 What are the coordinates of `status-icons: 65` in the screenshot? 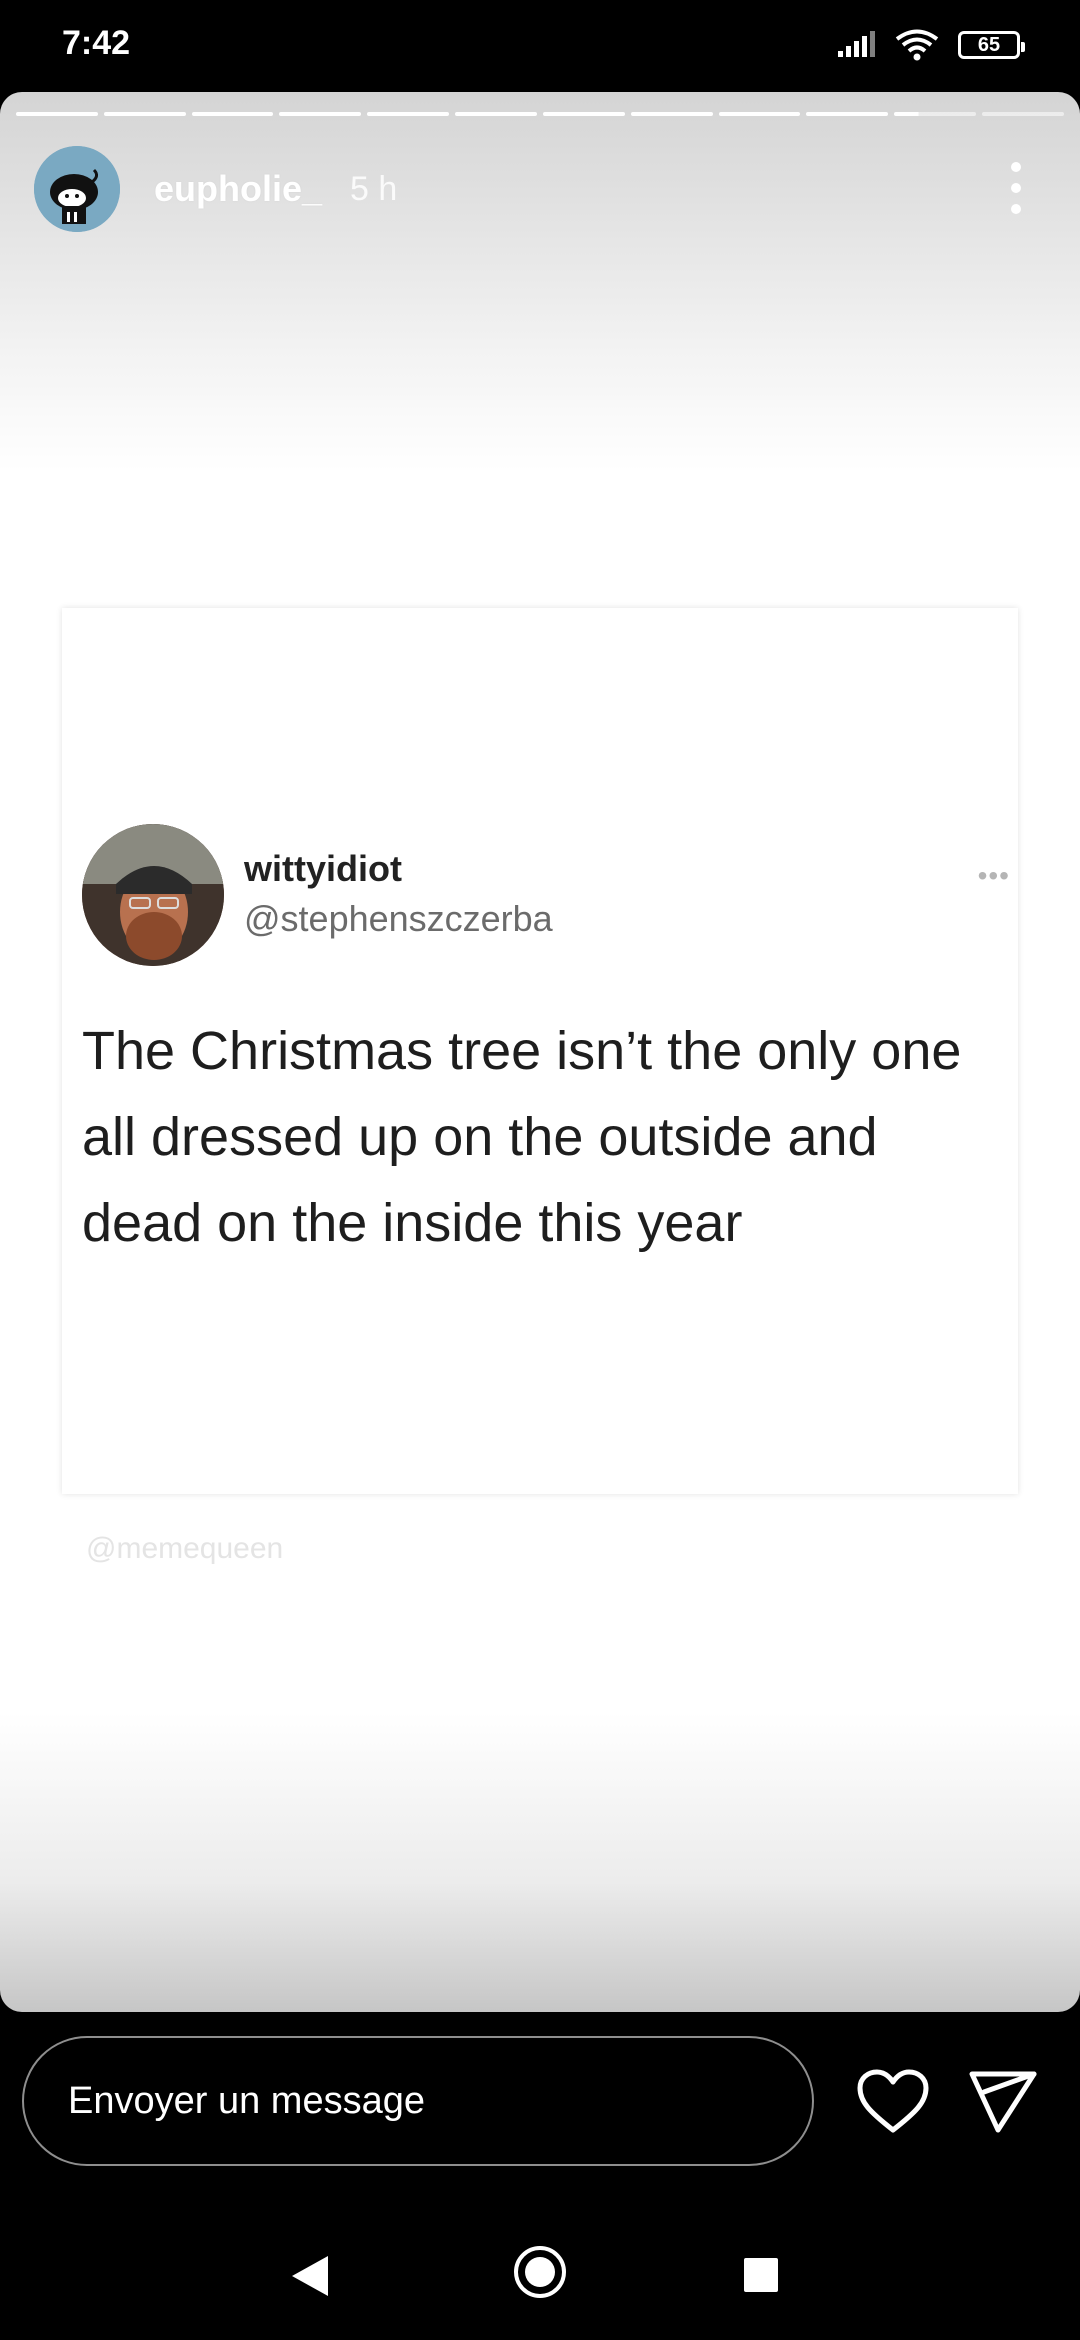 It's located at (930, 45).